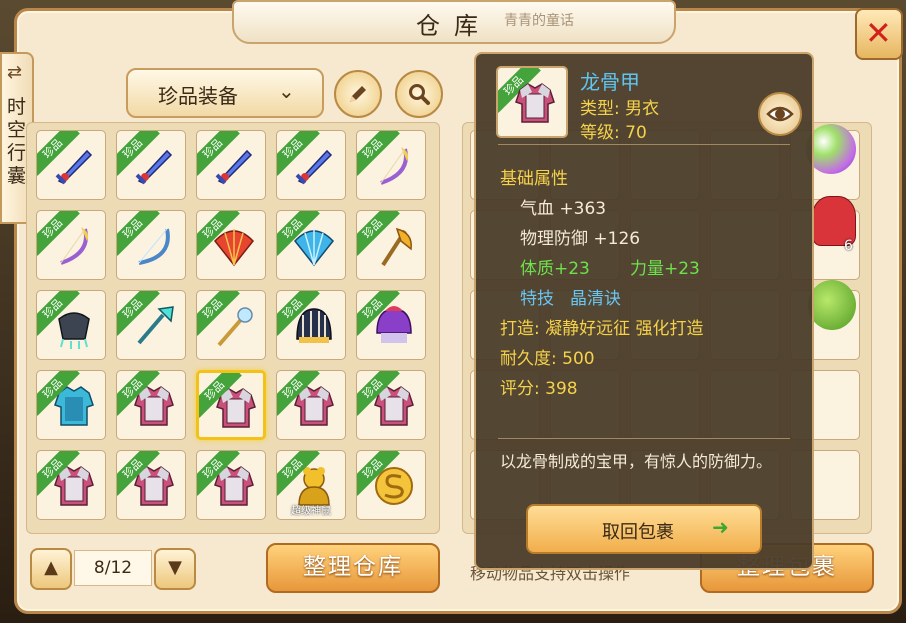 This screenshot has height=623, width=906. I want to click on eye-icon, so click(780, 114).